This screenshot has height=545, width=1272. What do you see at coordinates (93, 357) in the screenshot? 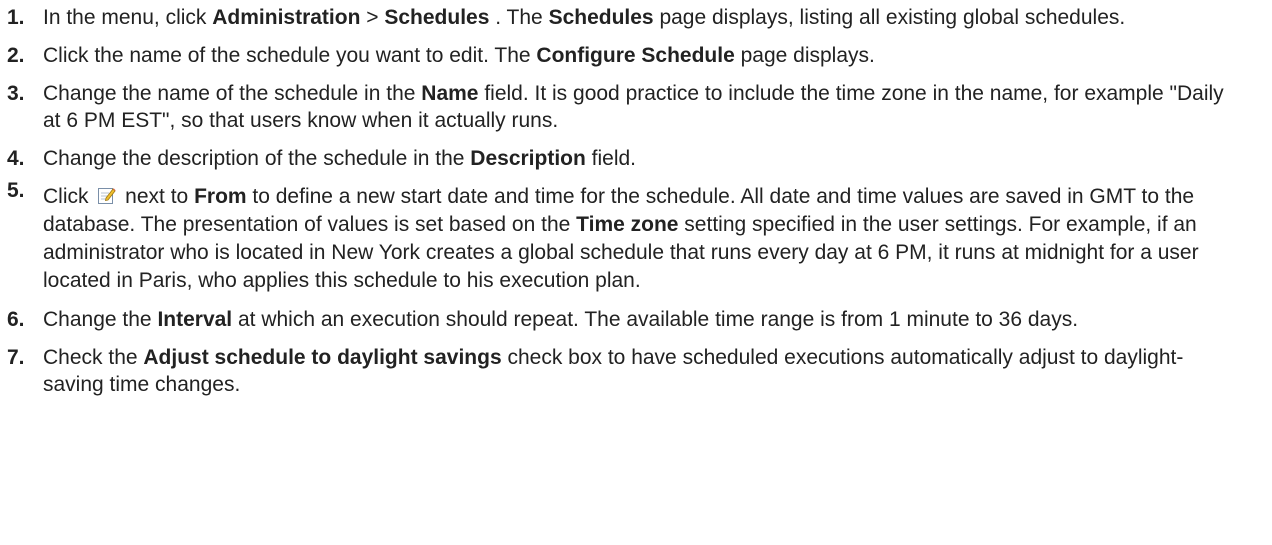
I see `step-text-part: Check the` at bounding box center [93, 357].